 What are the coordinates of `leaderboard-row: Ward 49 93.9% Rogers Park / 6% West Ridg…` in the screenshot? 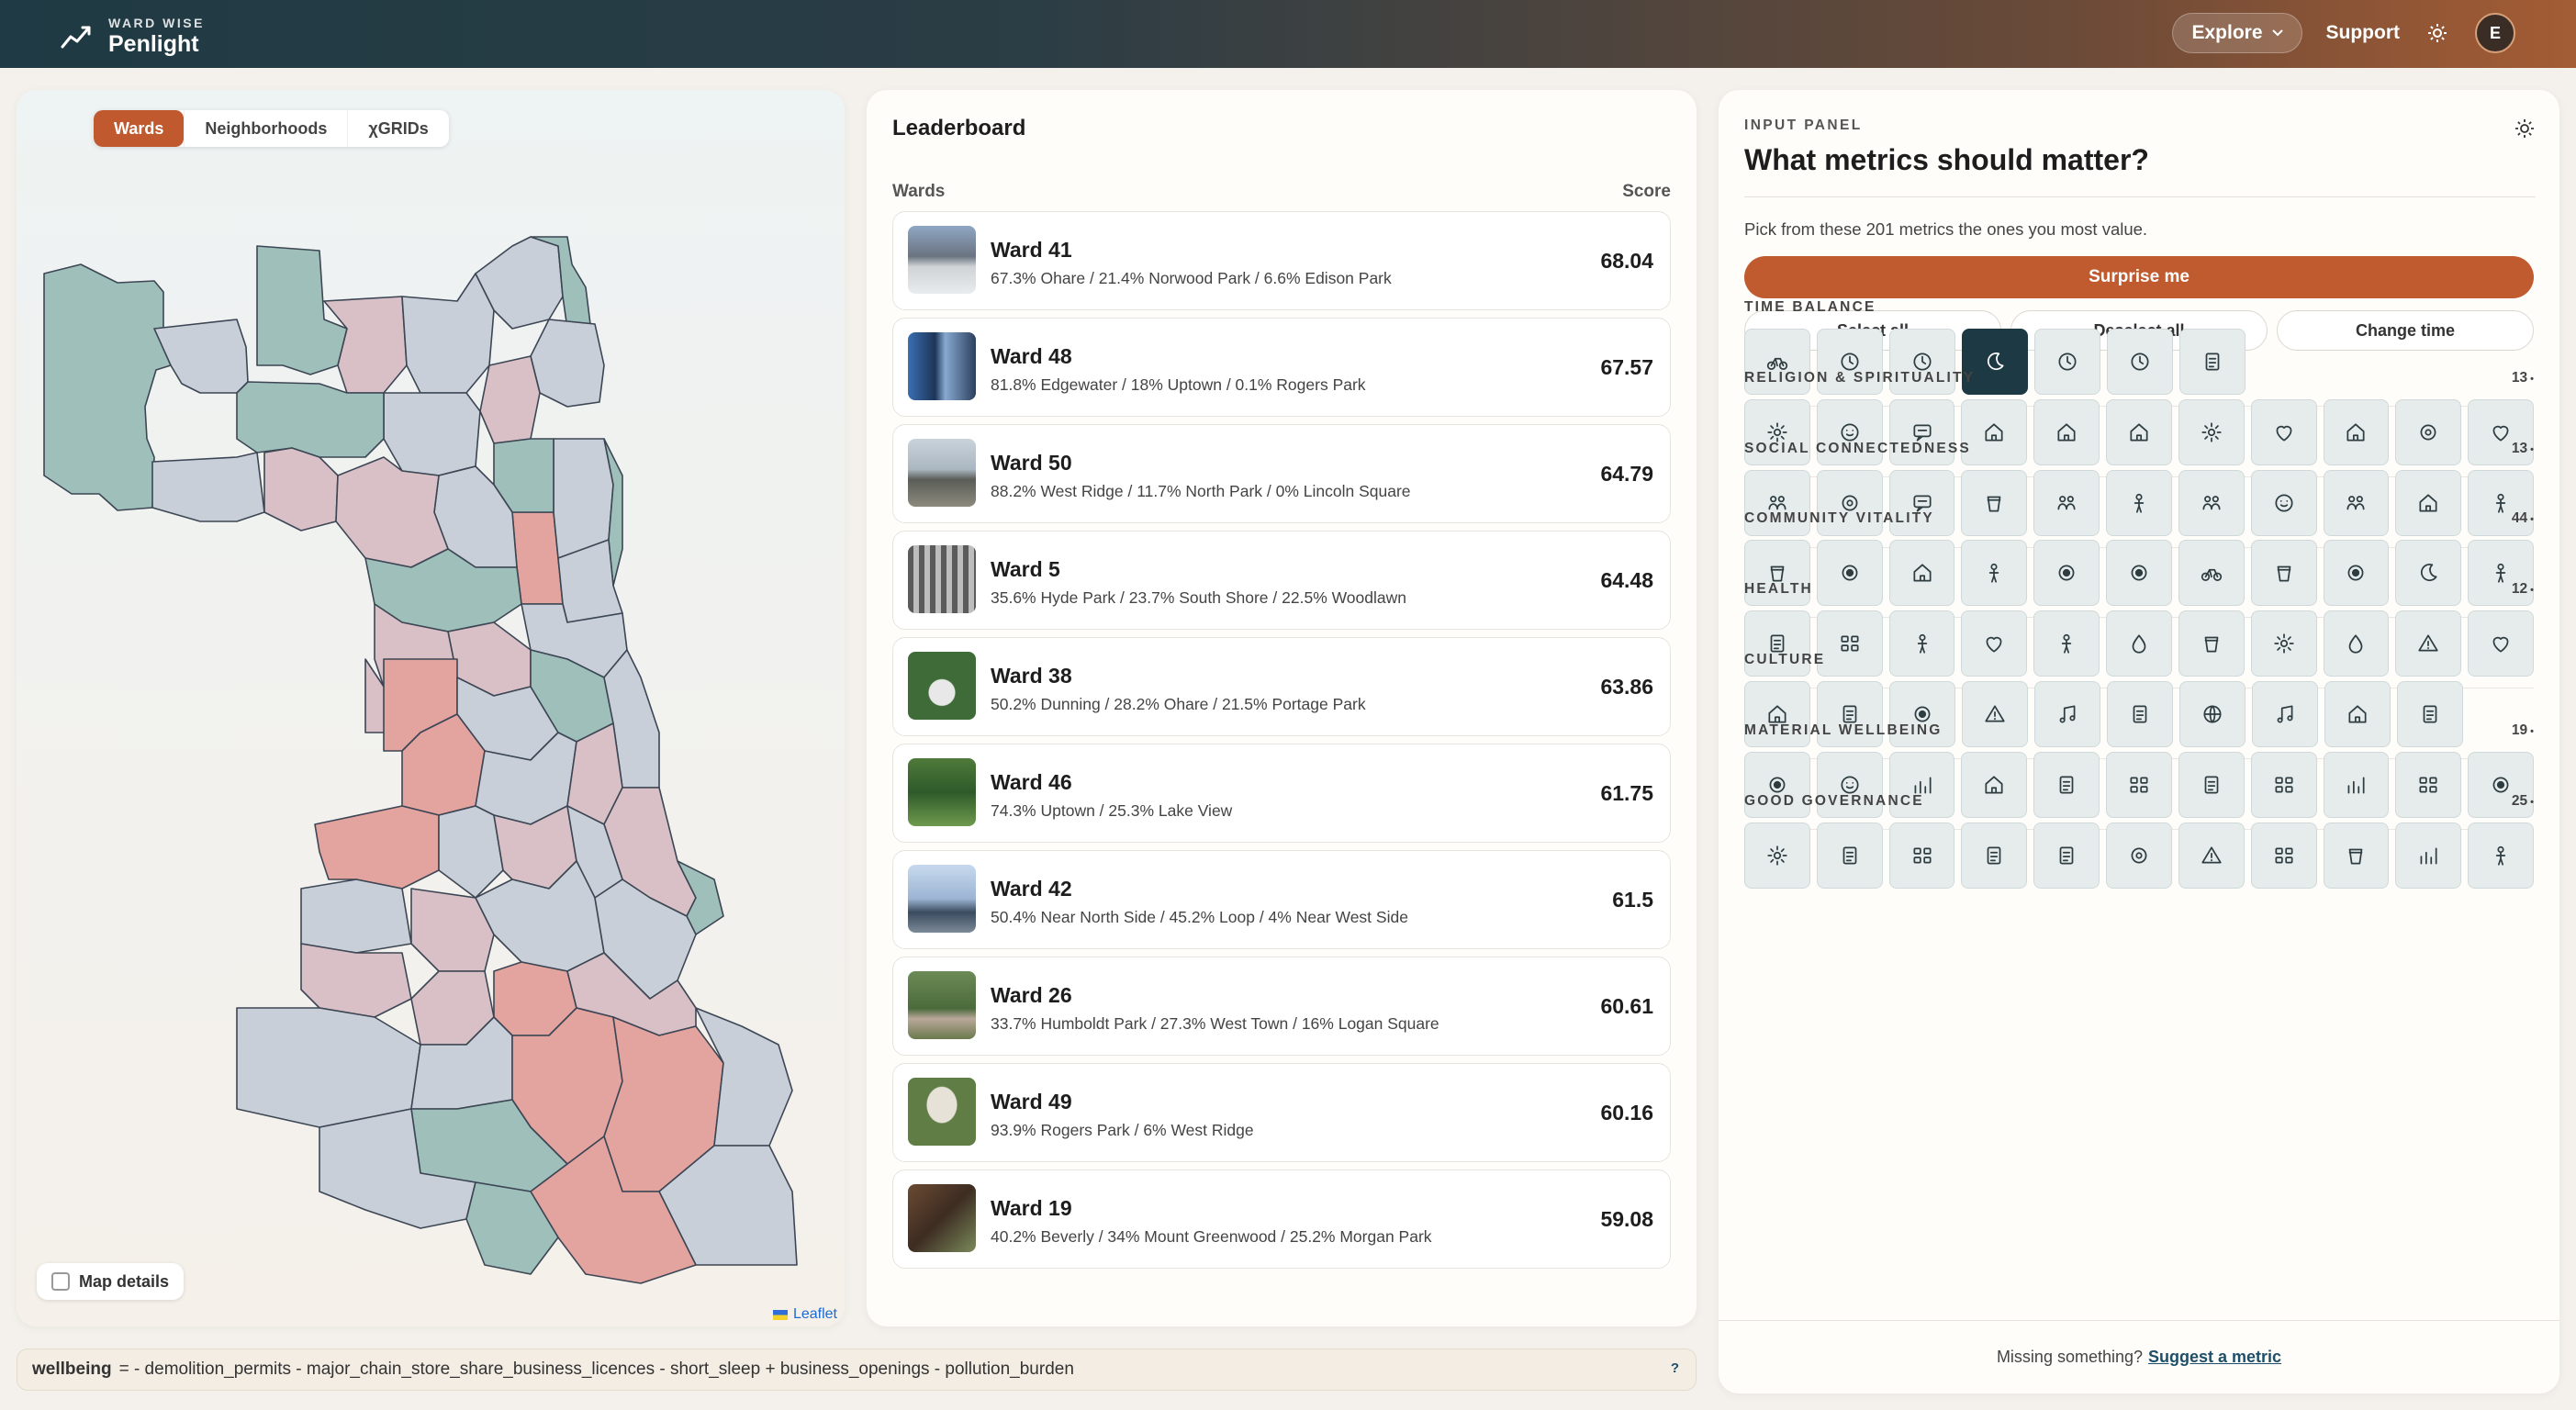 It's located at (1281, 1112).